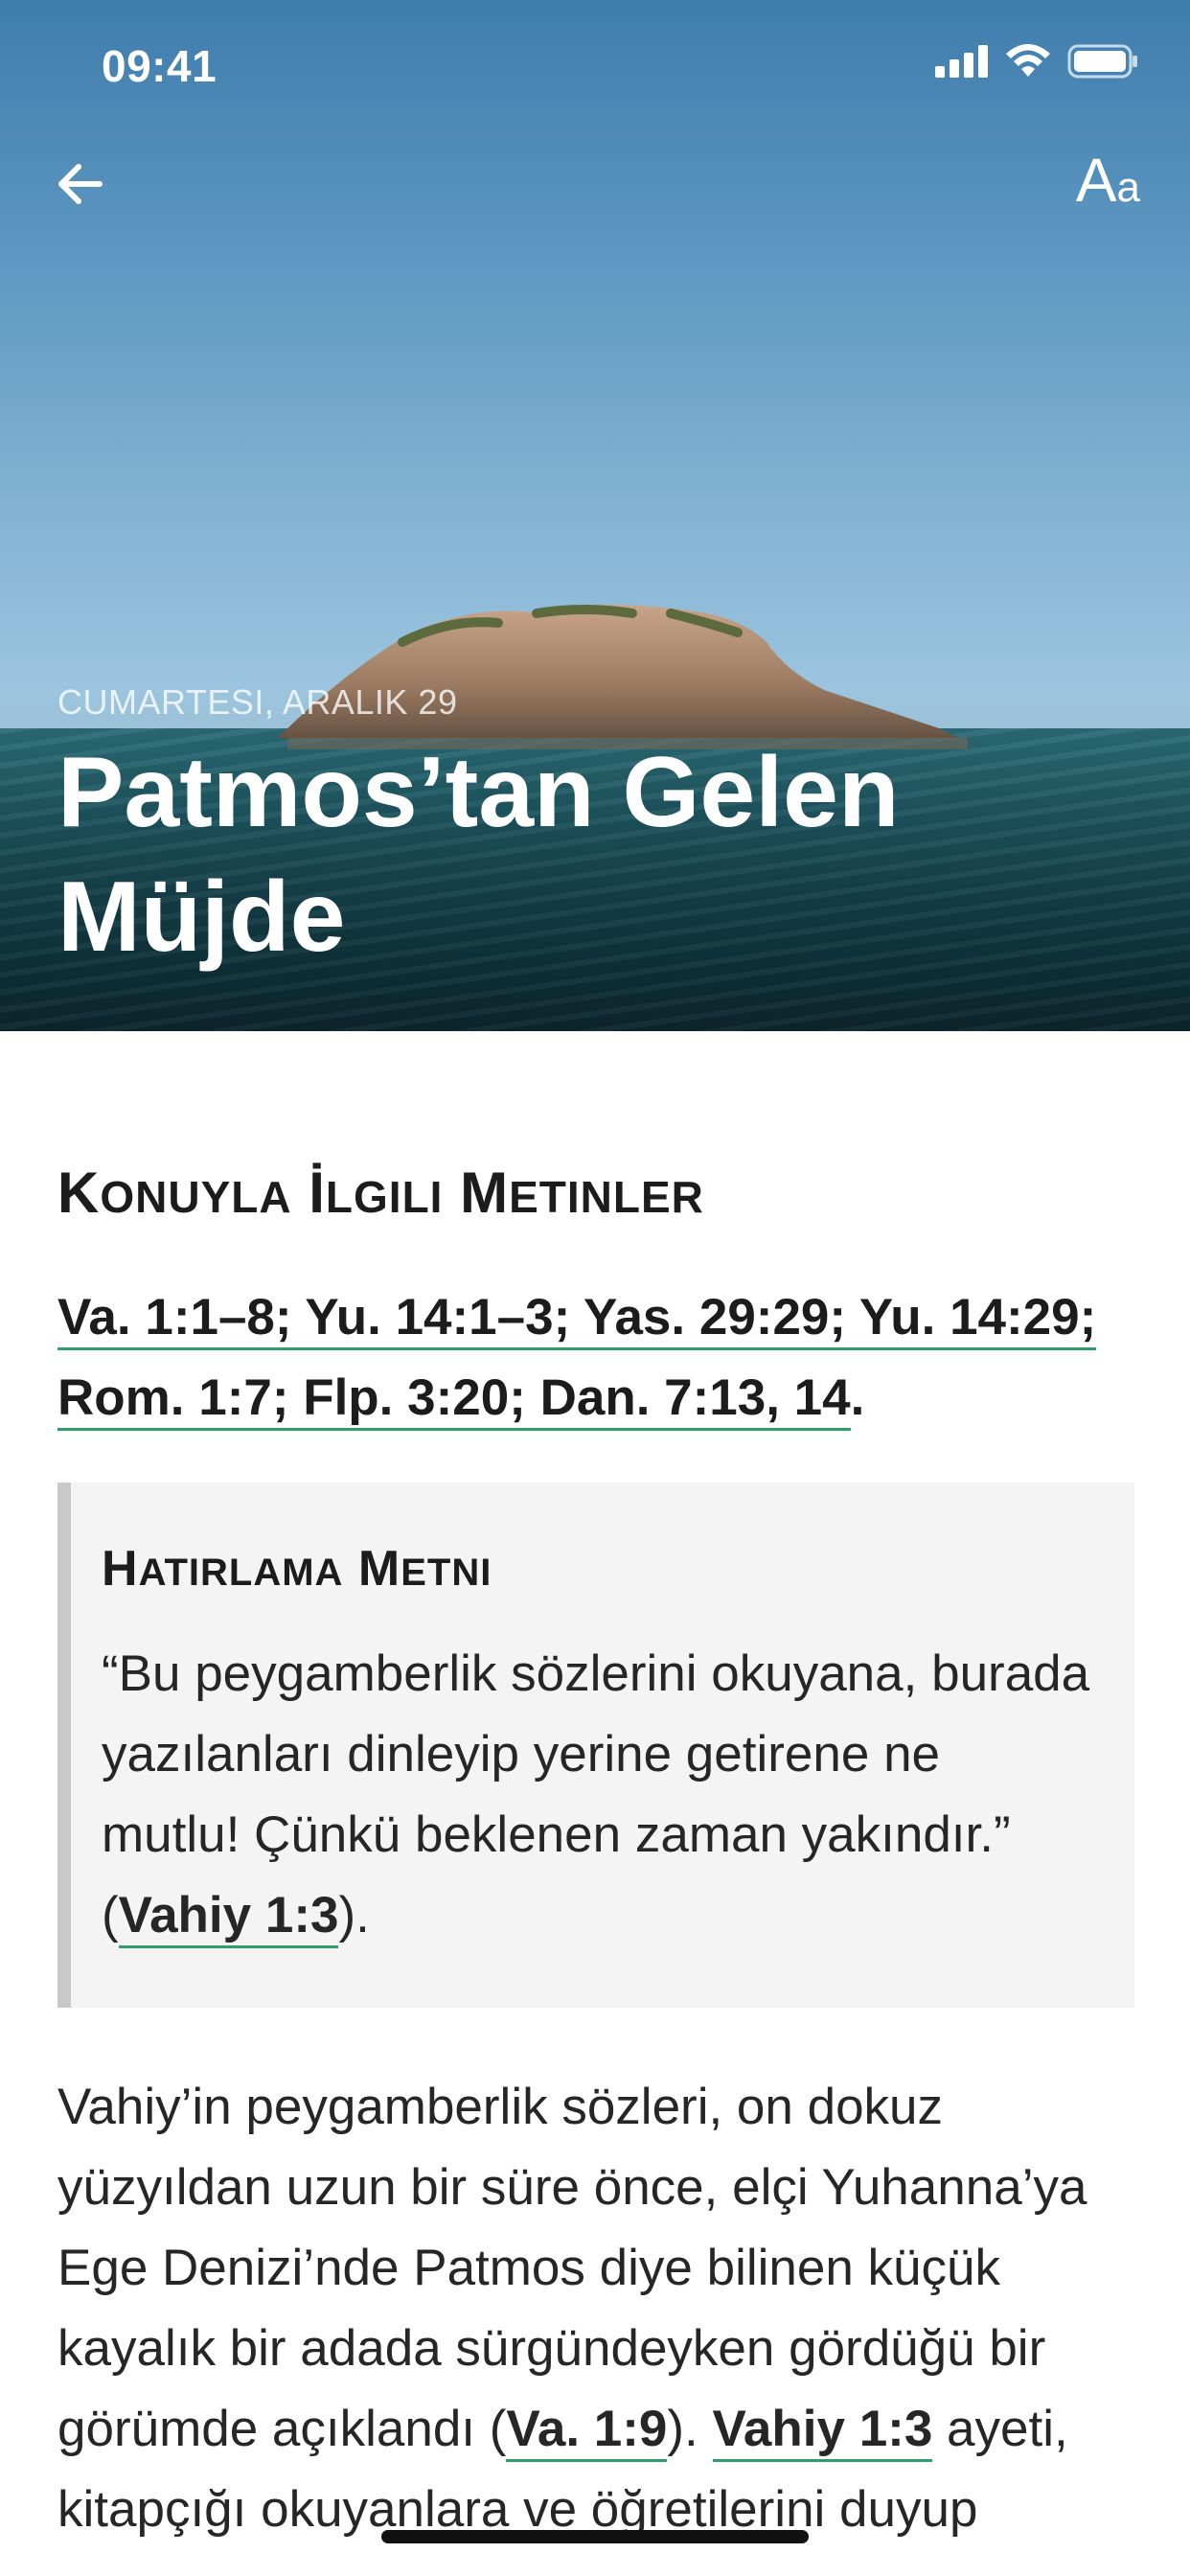 This screenshot has height=2576, width=1190. I want to click on reference-link: Vahiy 1:3, so click(823, 2431).